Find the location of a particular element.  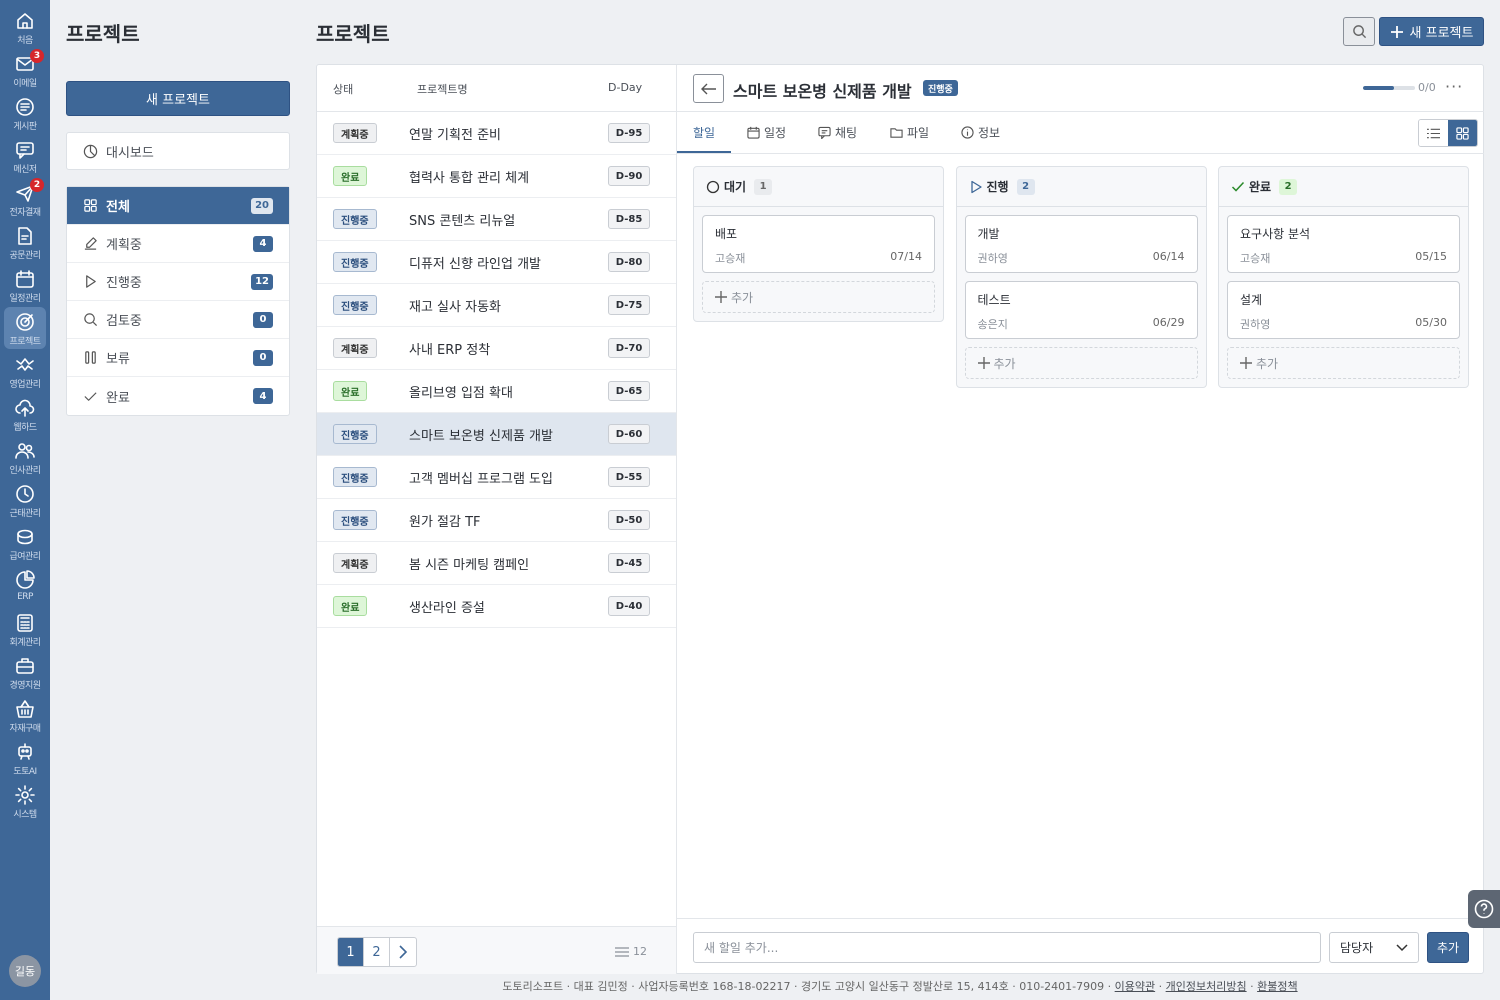

nav-item-label: 영업관리 is located at coordinates (25, 385).